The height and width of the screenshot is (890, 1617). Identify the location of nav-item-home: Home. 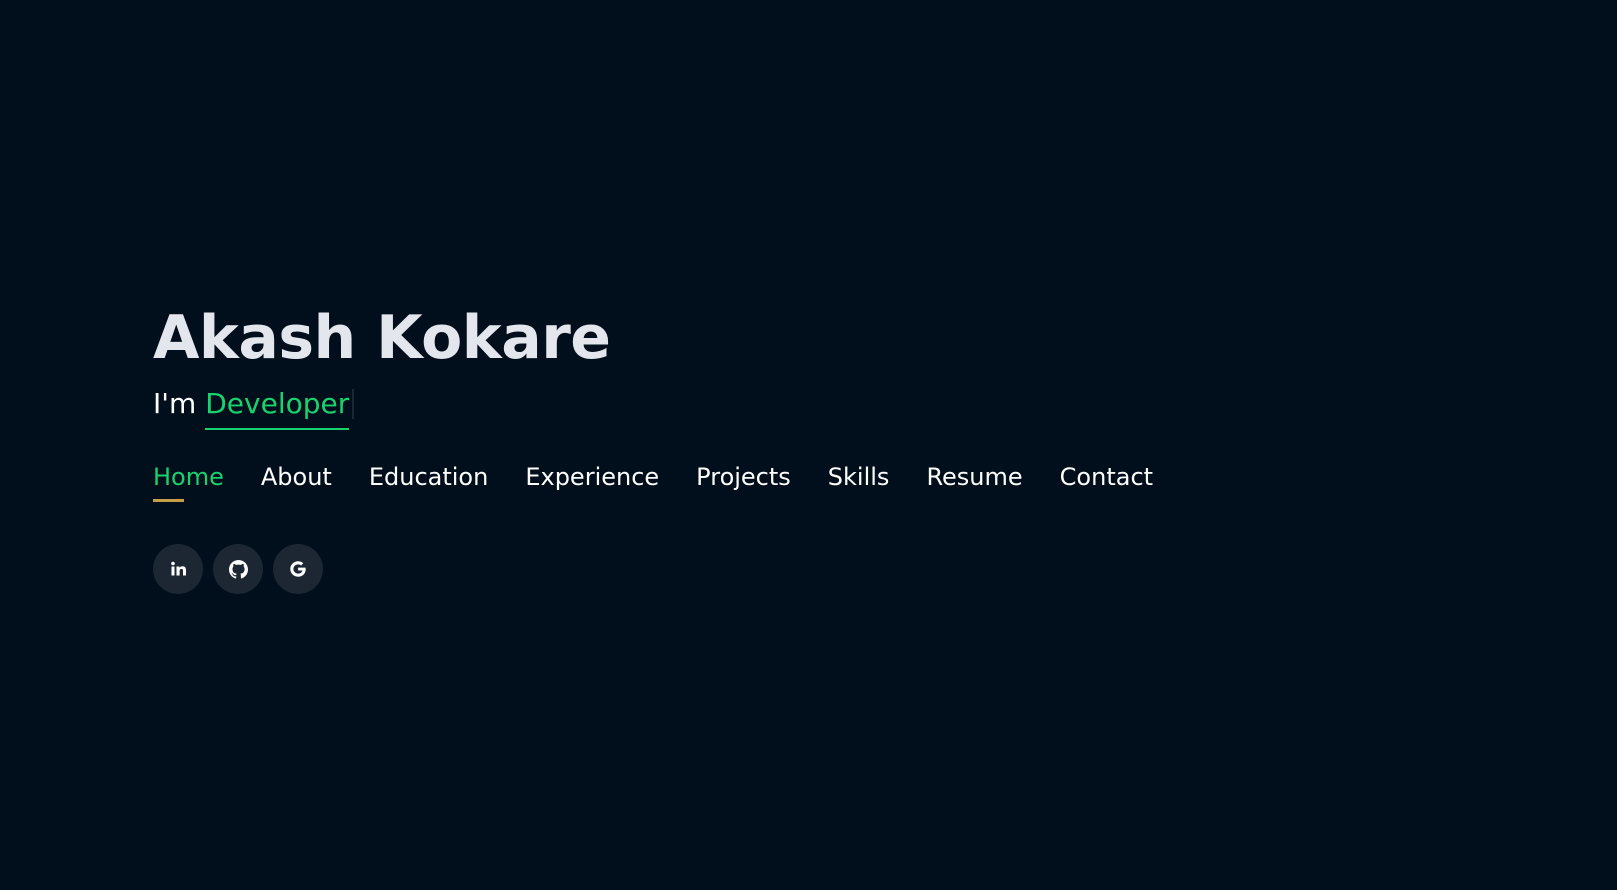
(188, 481).